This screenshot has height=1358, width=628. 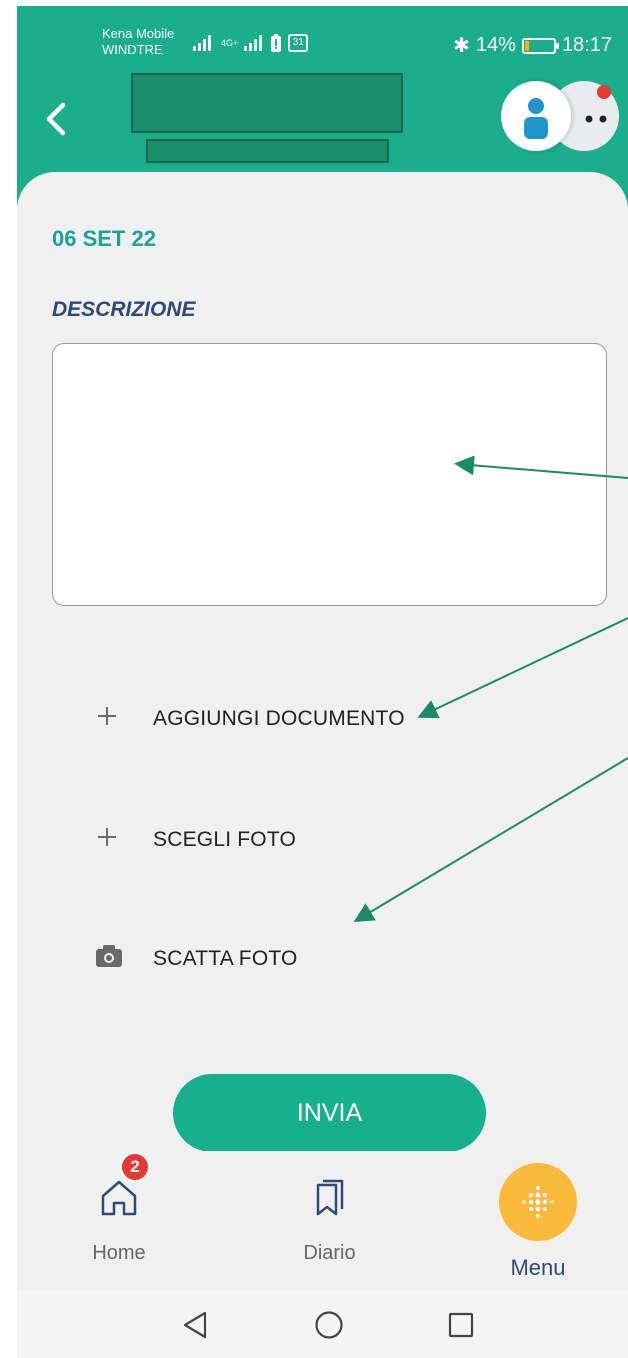 I want to click on add-document-button: AGGIUNGI DOCUMENTO, so click(x=250, y=719).